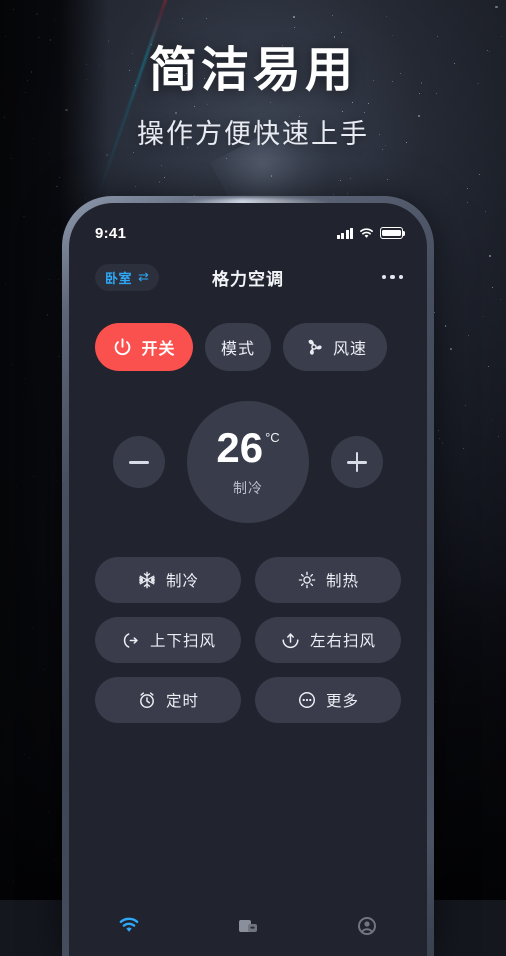  I want to click on quick-action-row: 开关 模式 风速, so click(248, 334).